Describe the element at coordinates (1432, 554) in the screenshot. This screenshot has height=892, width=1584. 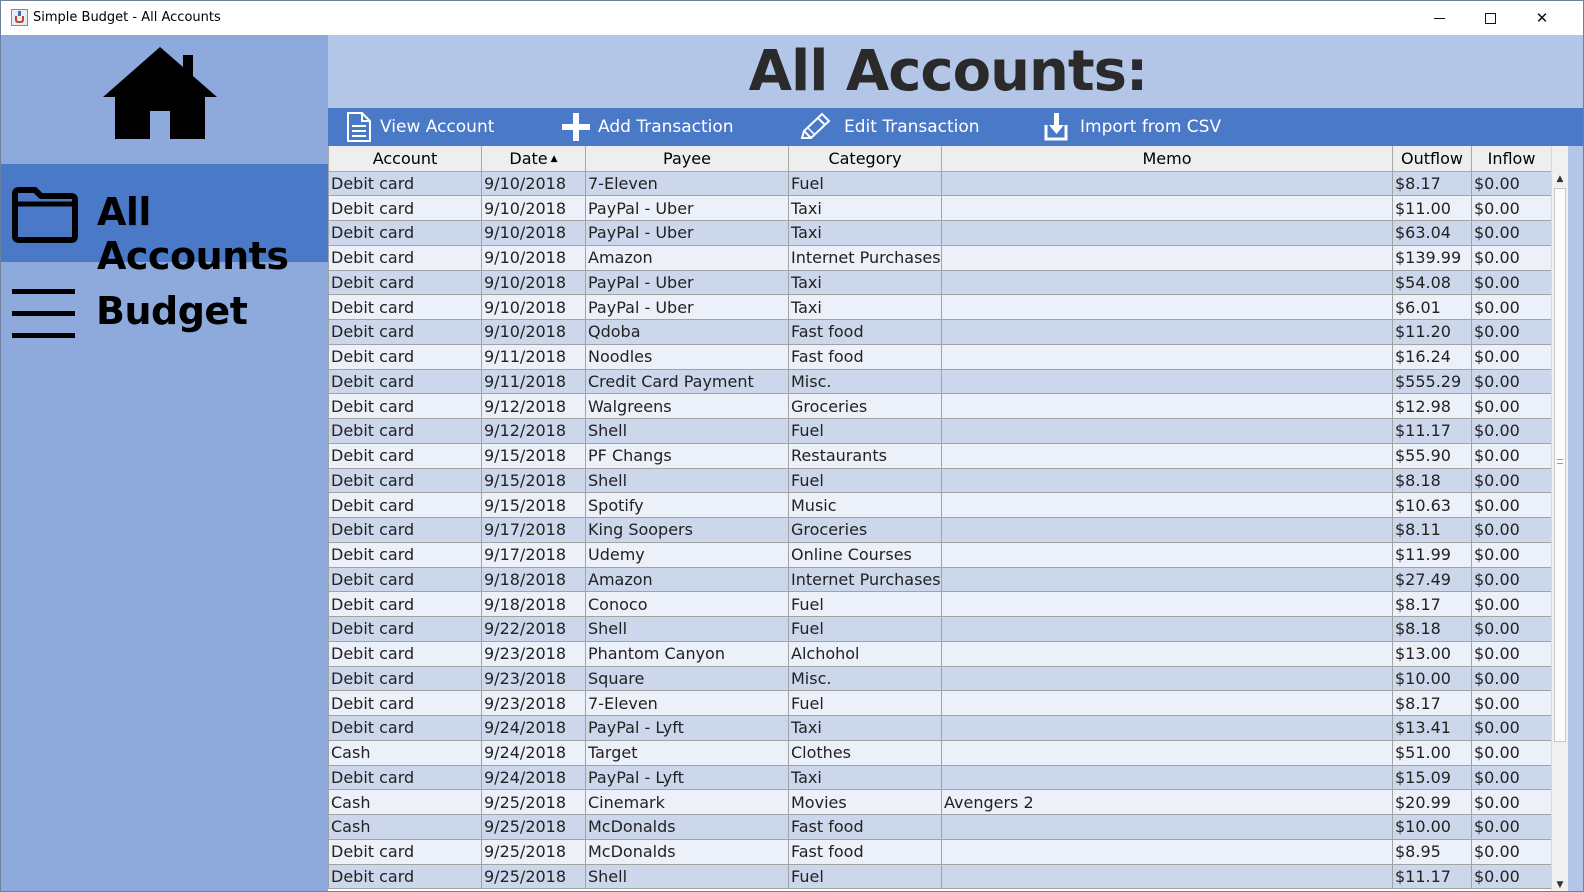
I see `cell-outflow: $11.99` at that location.